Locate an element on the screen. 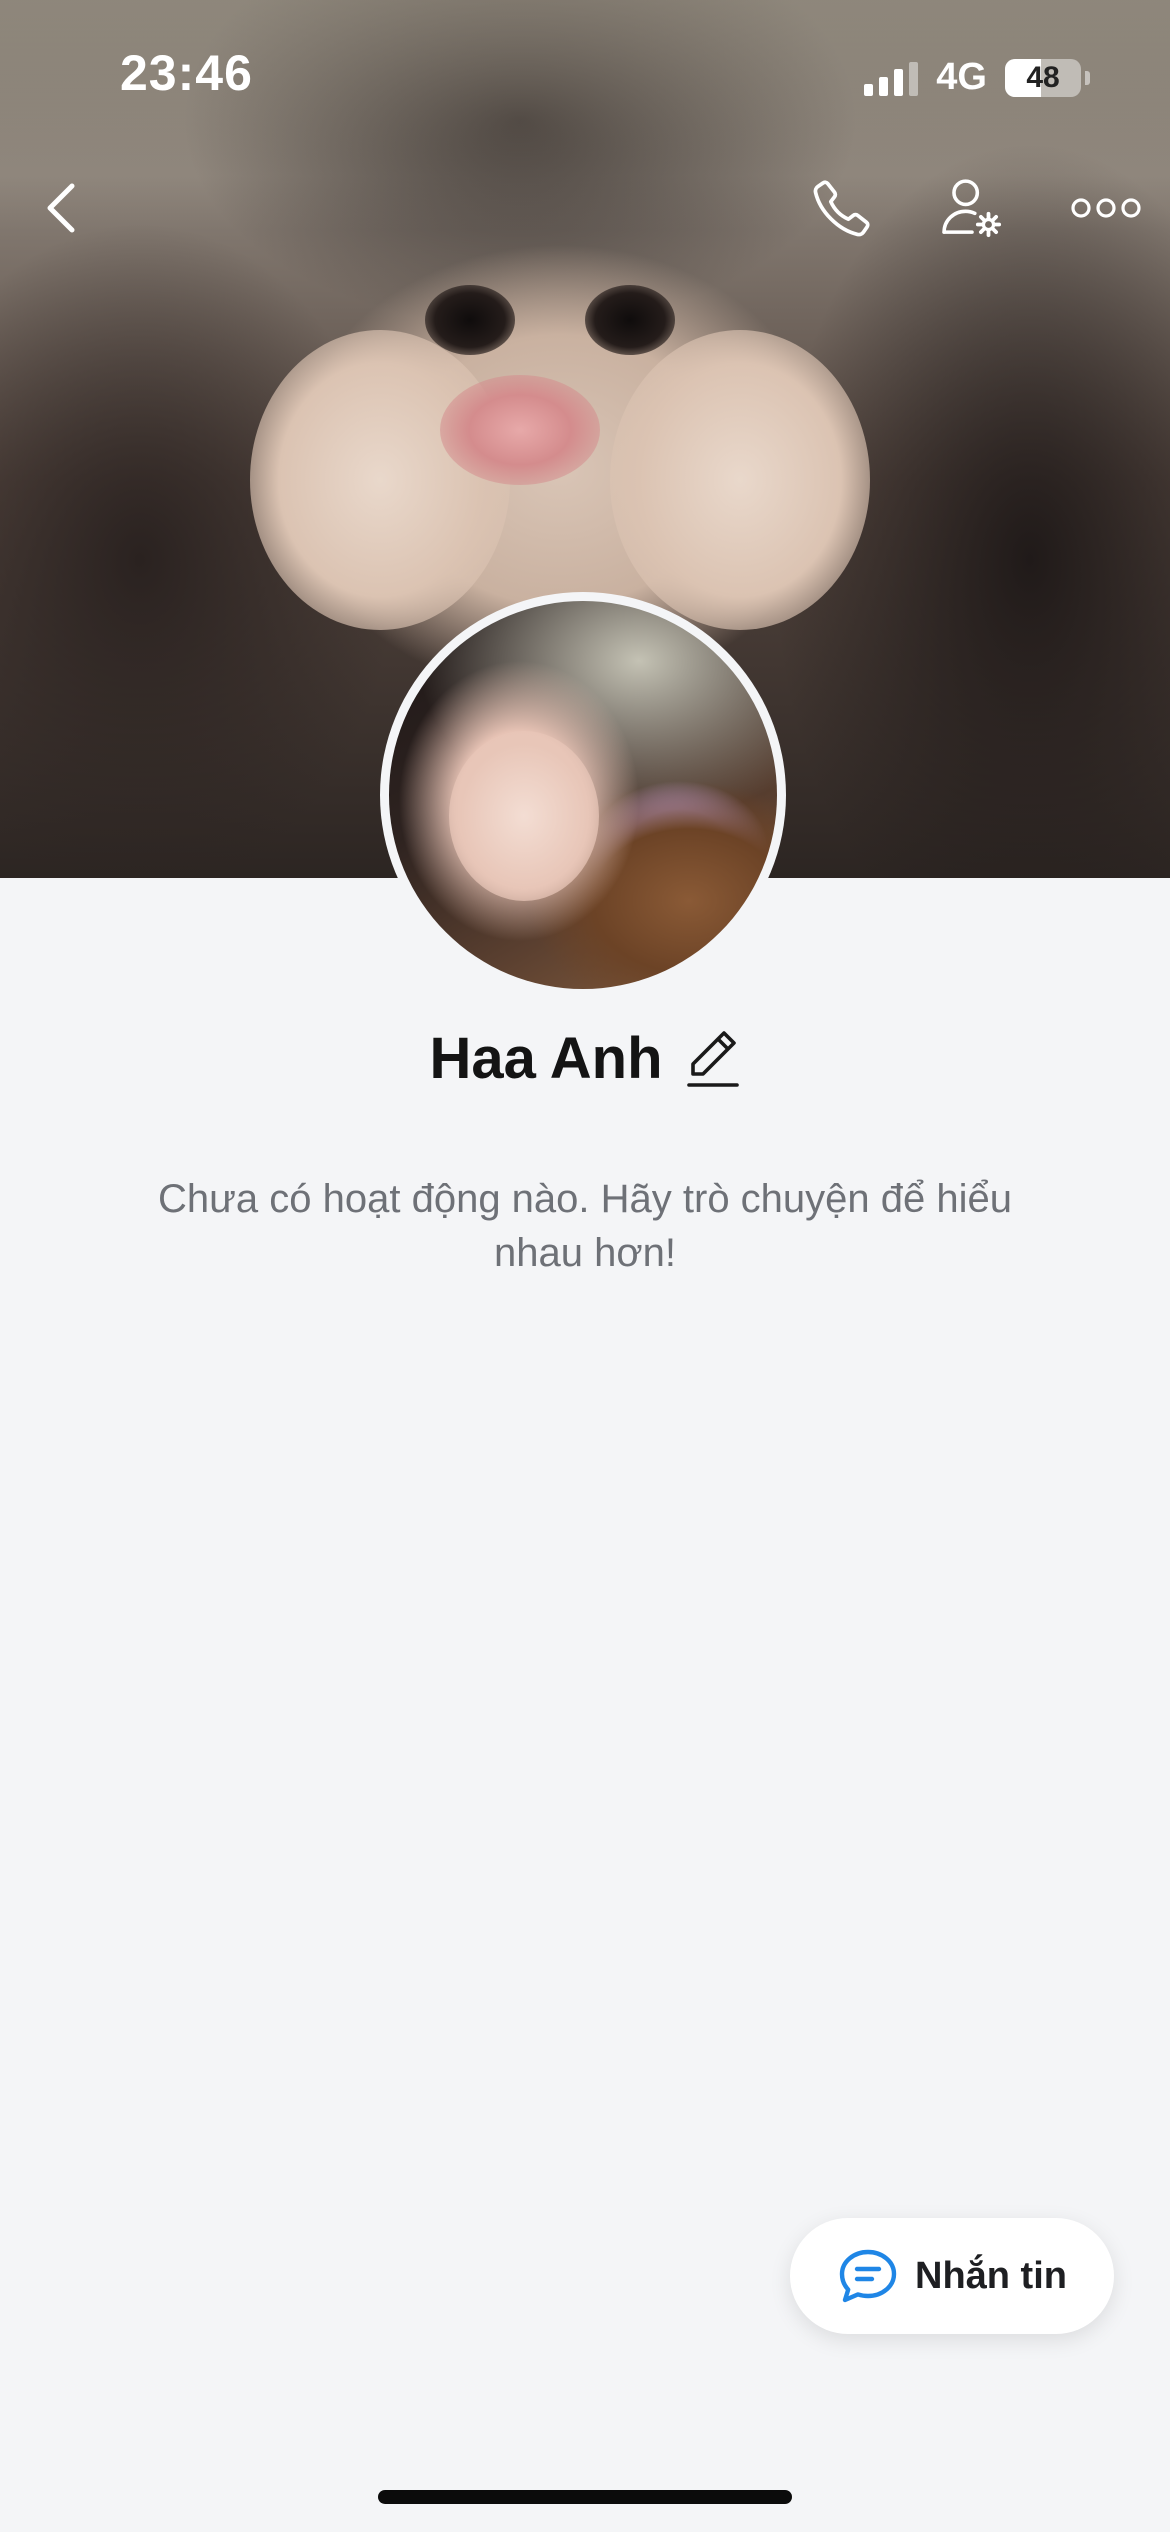  status-indicators: 4G 48 is located at coordinates (977, 77).